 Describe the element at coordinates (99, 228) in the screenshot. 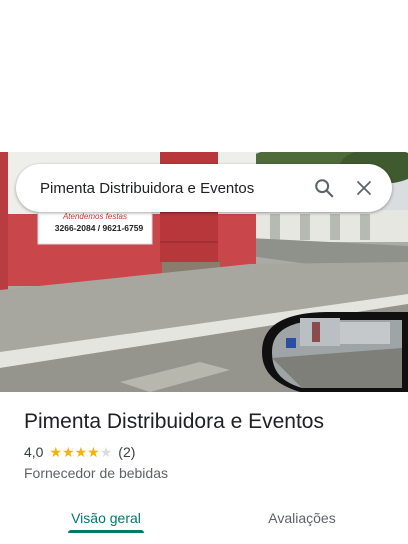

I see `sign-text-line2: 3266-2084 / 9621-6759` at that location.